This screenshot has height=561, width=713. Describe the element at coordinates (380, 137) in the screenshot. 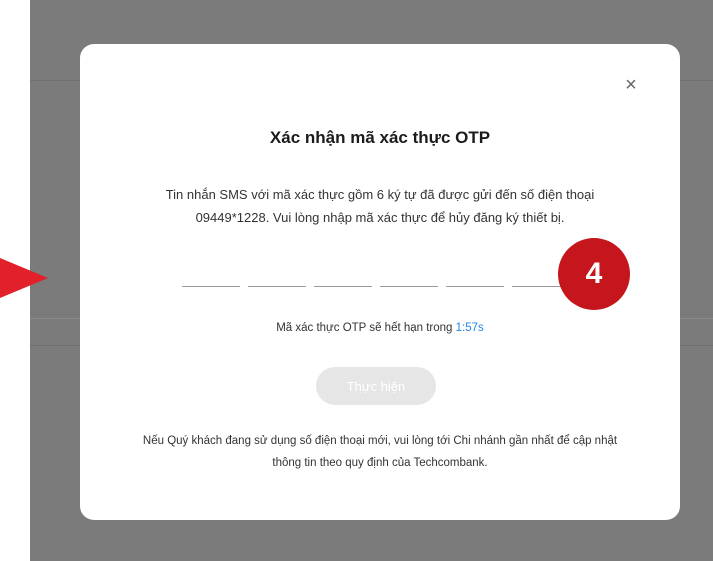

I see `modal-title: Xác nhận mã xác thực OTP` at that location.